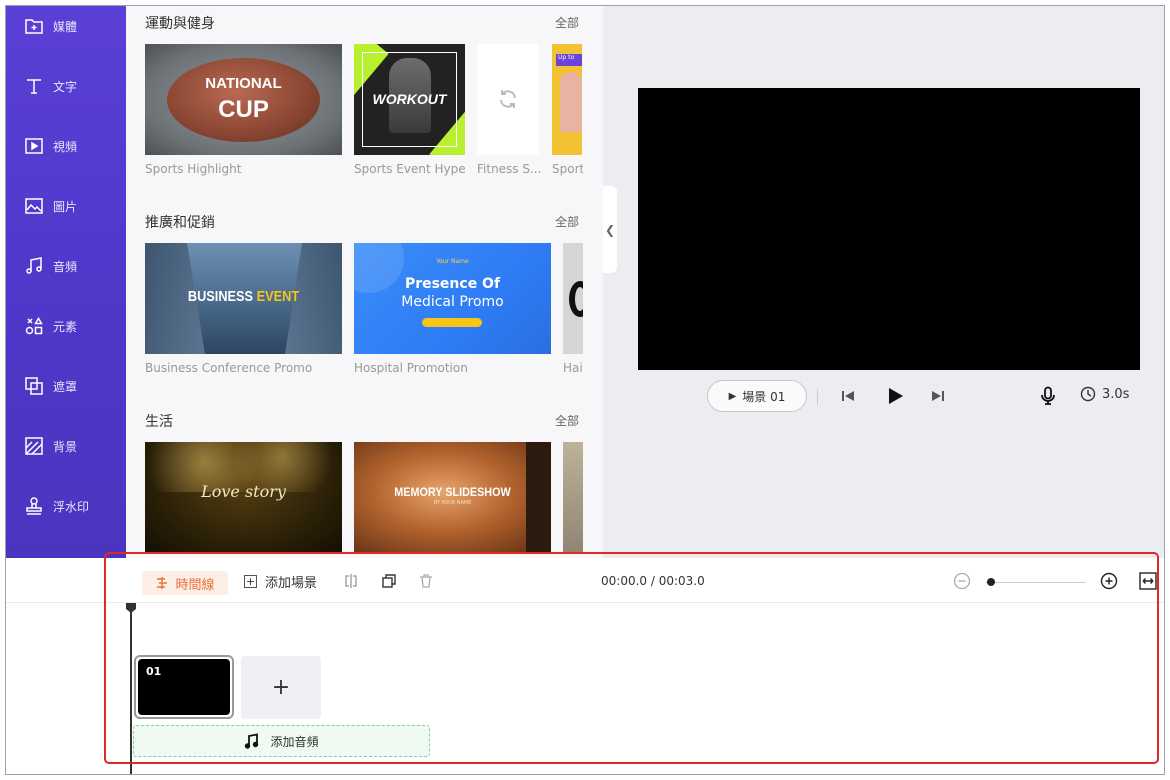 Image resolution: width=1170 pixels, height=780 pixels. I want to click on video-icon, so click(34, 146).